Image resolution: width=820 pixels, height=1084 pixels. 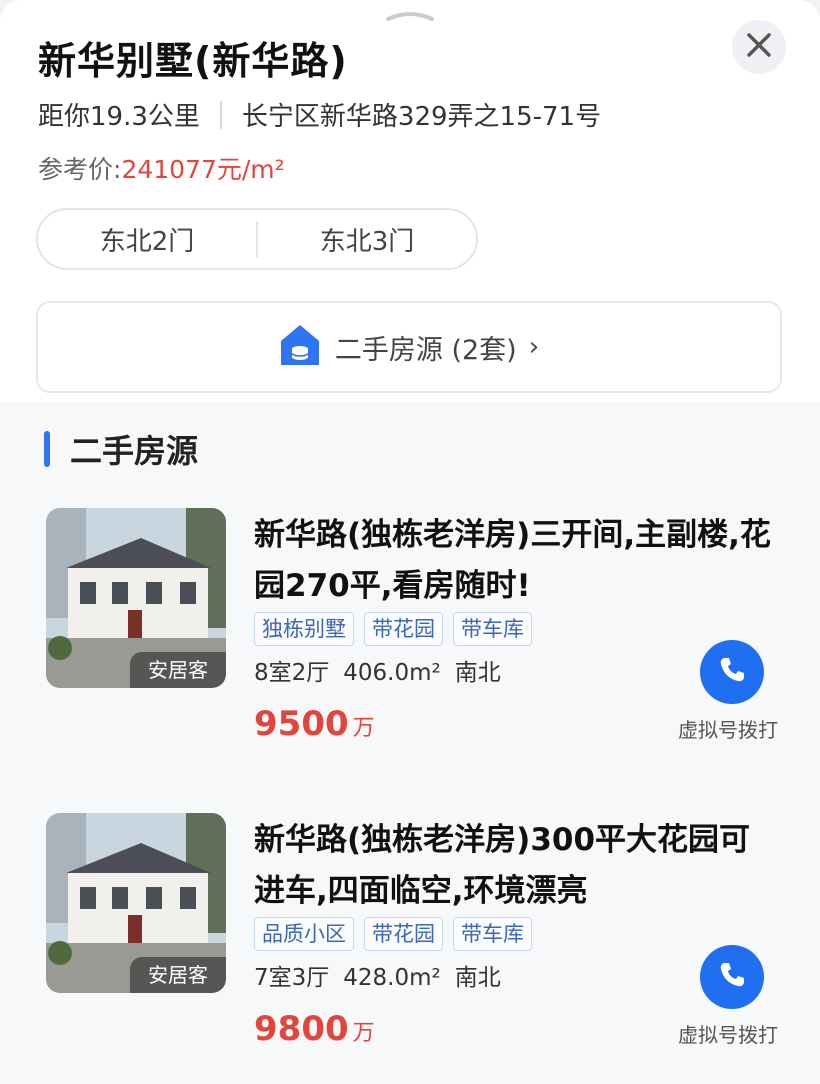 I want to click on listing-price: 9500 万, so click(x=314, y=724).